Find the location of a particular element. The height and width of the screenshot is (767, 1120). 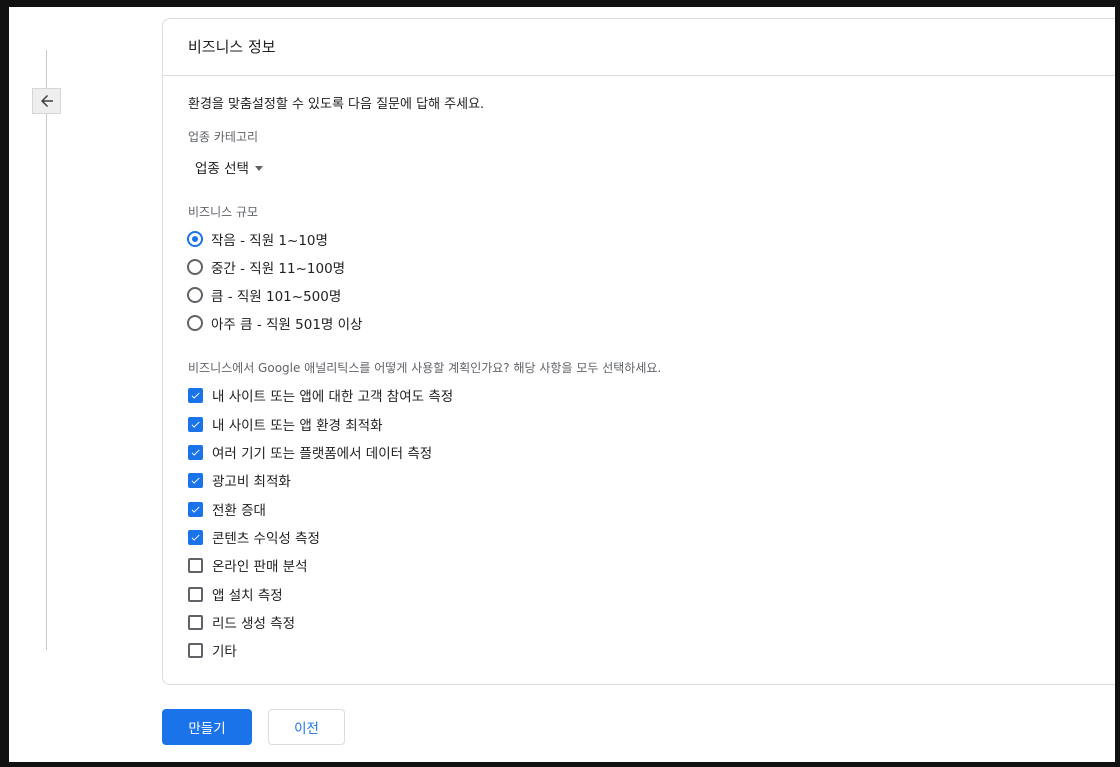

usage-option: 리드 생성 측정 is located at coordinates (241, 622).